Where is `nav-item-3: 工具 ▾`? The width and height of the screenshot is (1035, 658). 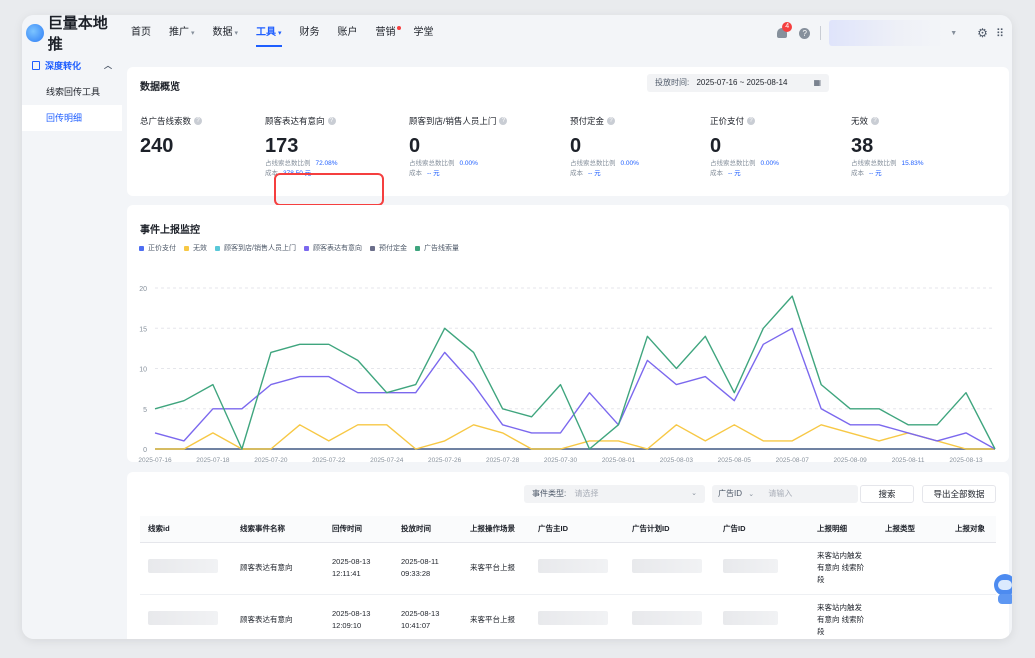 nav-item-3: 工具 ▾ is located at coordinates (269, 33).